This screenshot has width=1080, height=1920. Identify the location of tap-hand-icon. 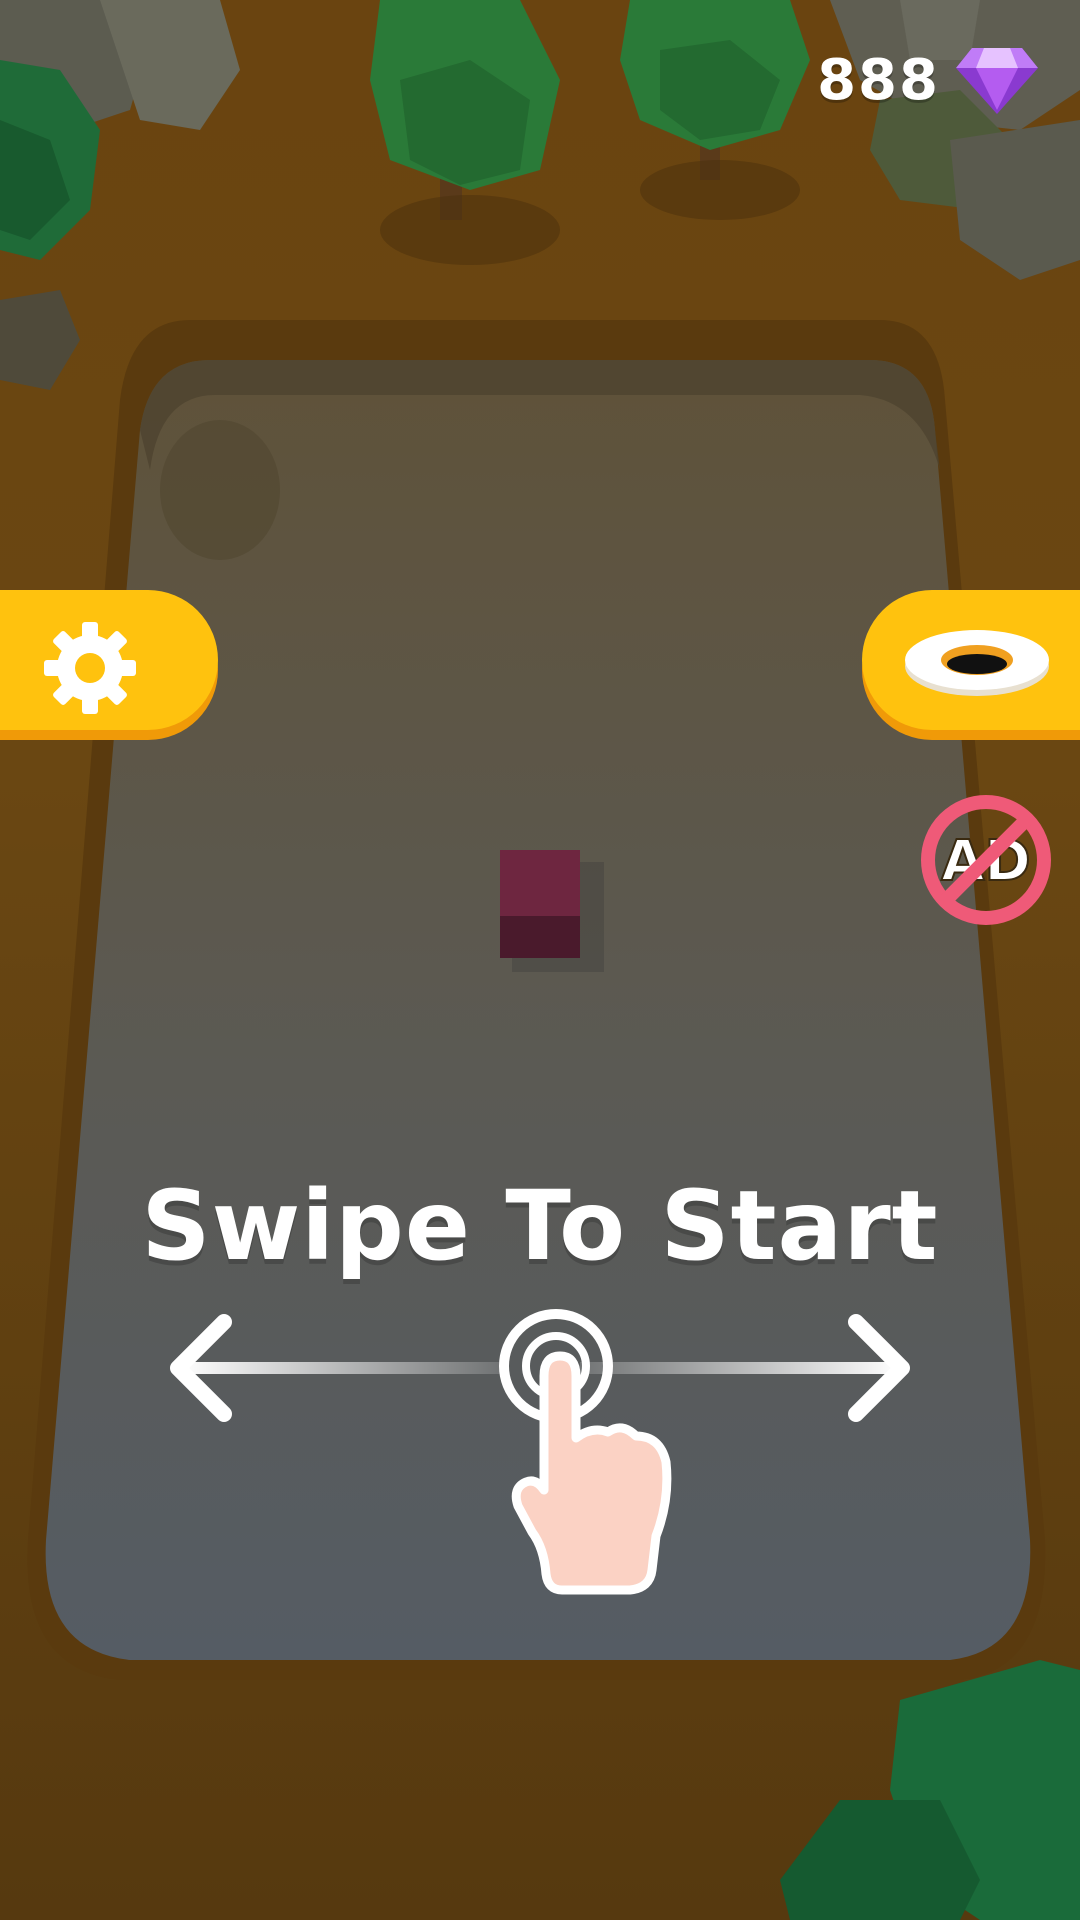
(585, 1452).